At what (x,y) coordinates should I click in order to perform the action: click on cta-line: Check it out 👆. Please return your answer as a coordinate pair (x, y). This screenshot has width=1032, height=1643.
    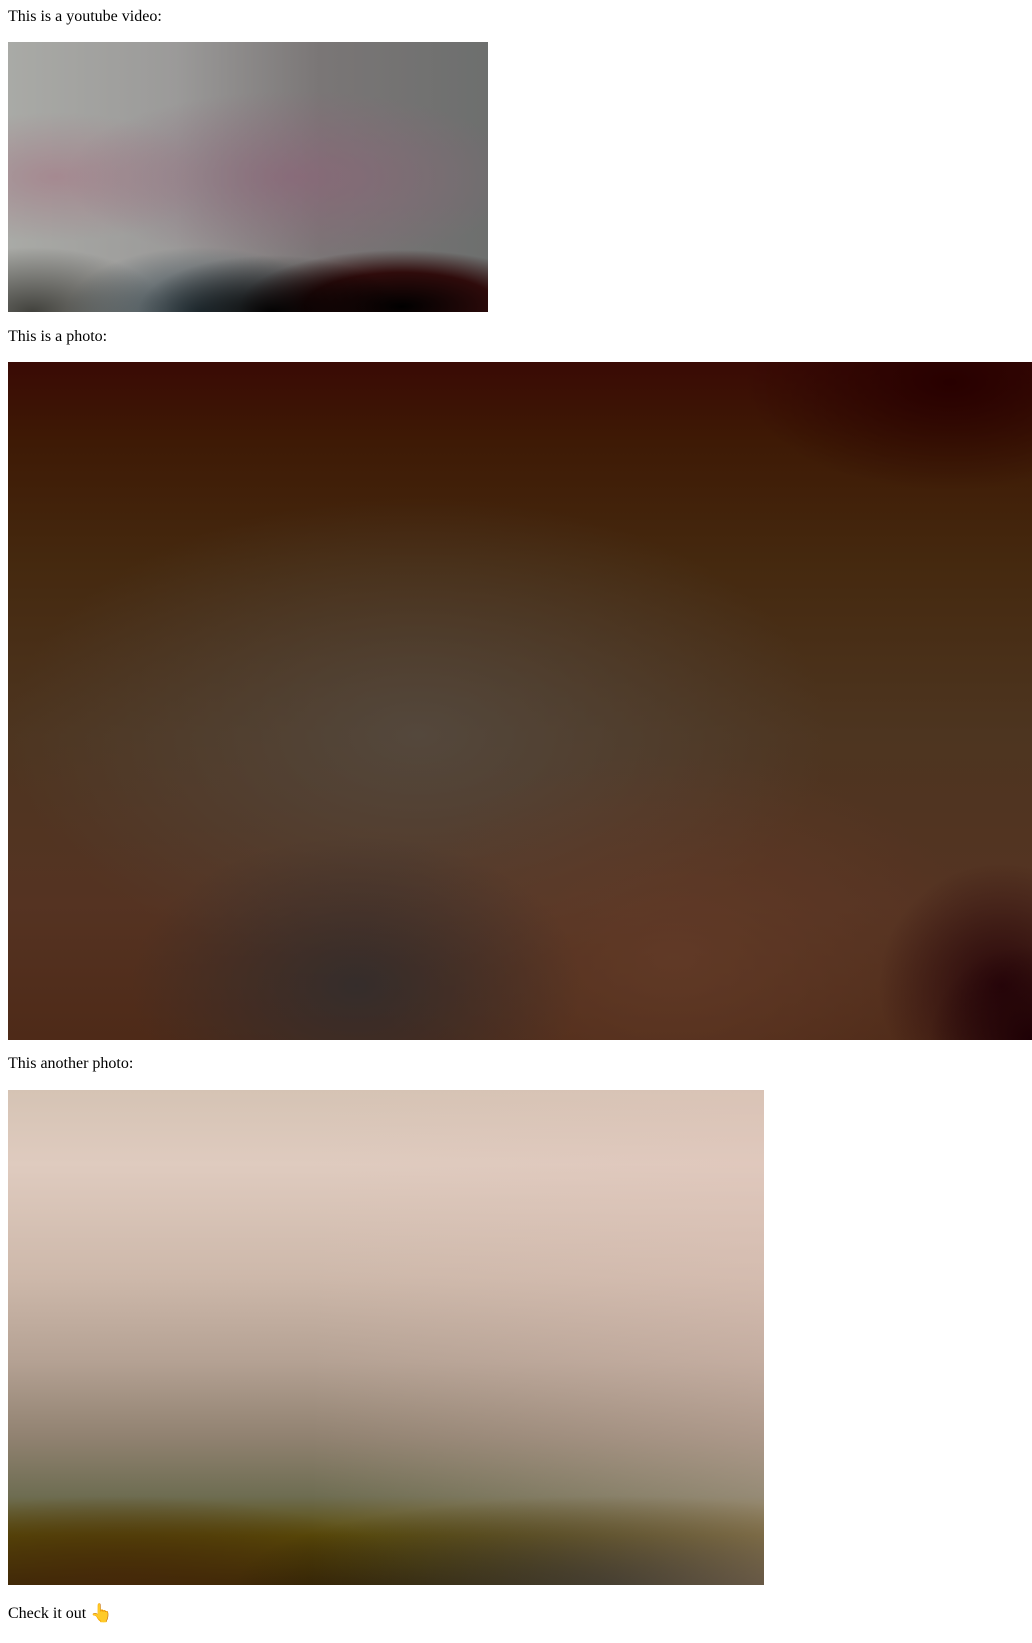
    Looking at the image, I should click on (60, 1614).